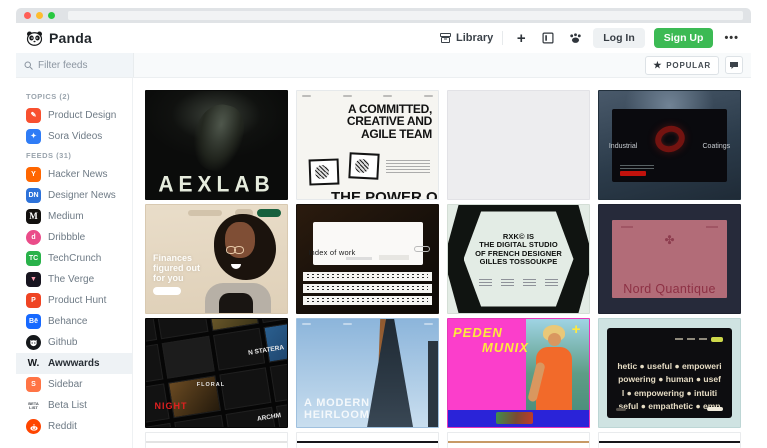 The height and width of the screenshot is (448, 767). What do you see at coordinates (33, 342) in the screenshot?
I see `github-icon` at bounding box center [33, 342].